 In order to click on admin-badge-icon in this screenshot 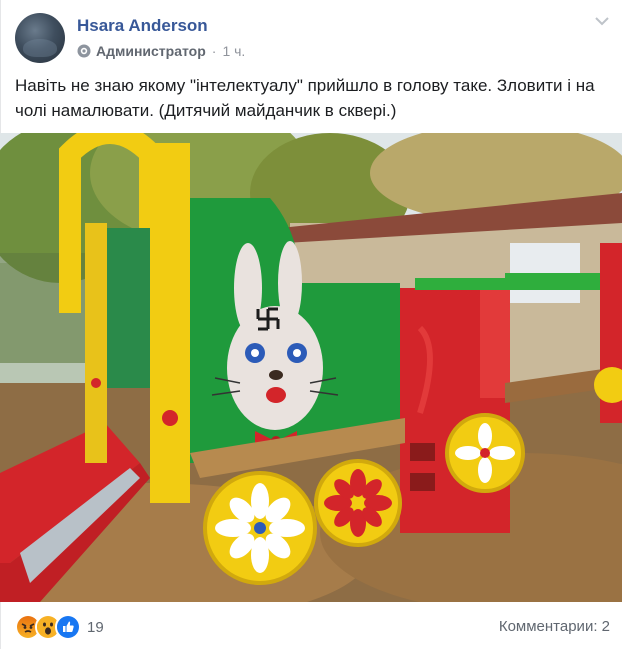, I will do `click(84, 51)`.